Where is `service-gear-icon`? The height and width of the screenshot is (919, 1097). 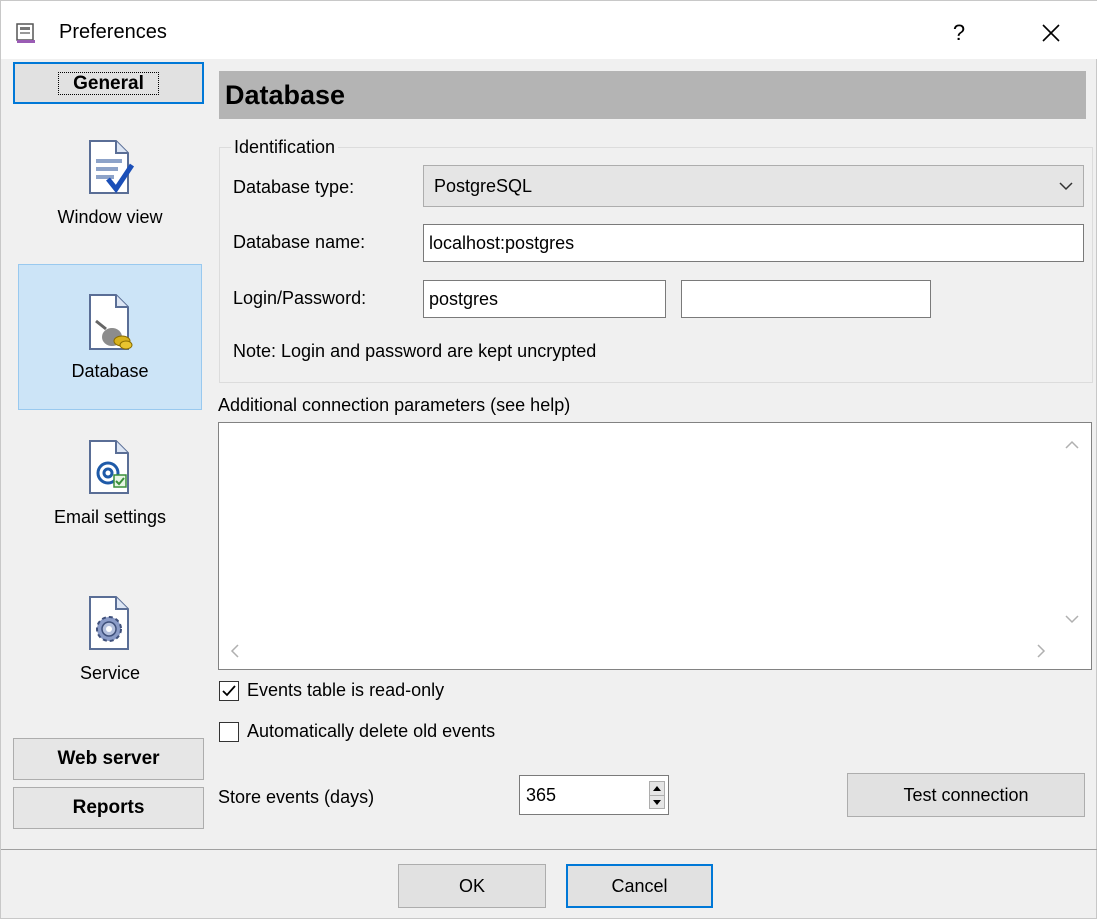 service-gear-icon is located at coordinates (109, 623).